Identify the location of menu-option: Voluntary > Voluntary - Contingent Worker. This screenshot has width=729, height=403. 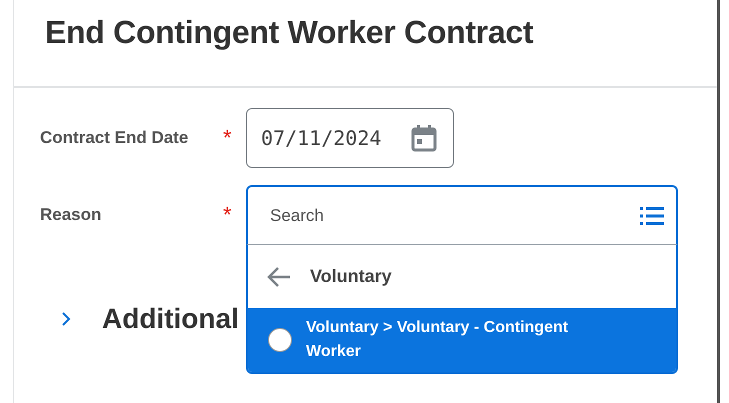
(462, 340).